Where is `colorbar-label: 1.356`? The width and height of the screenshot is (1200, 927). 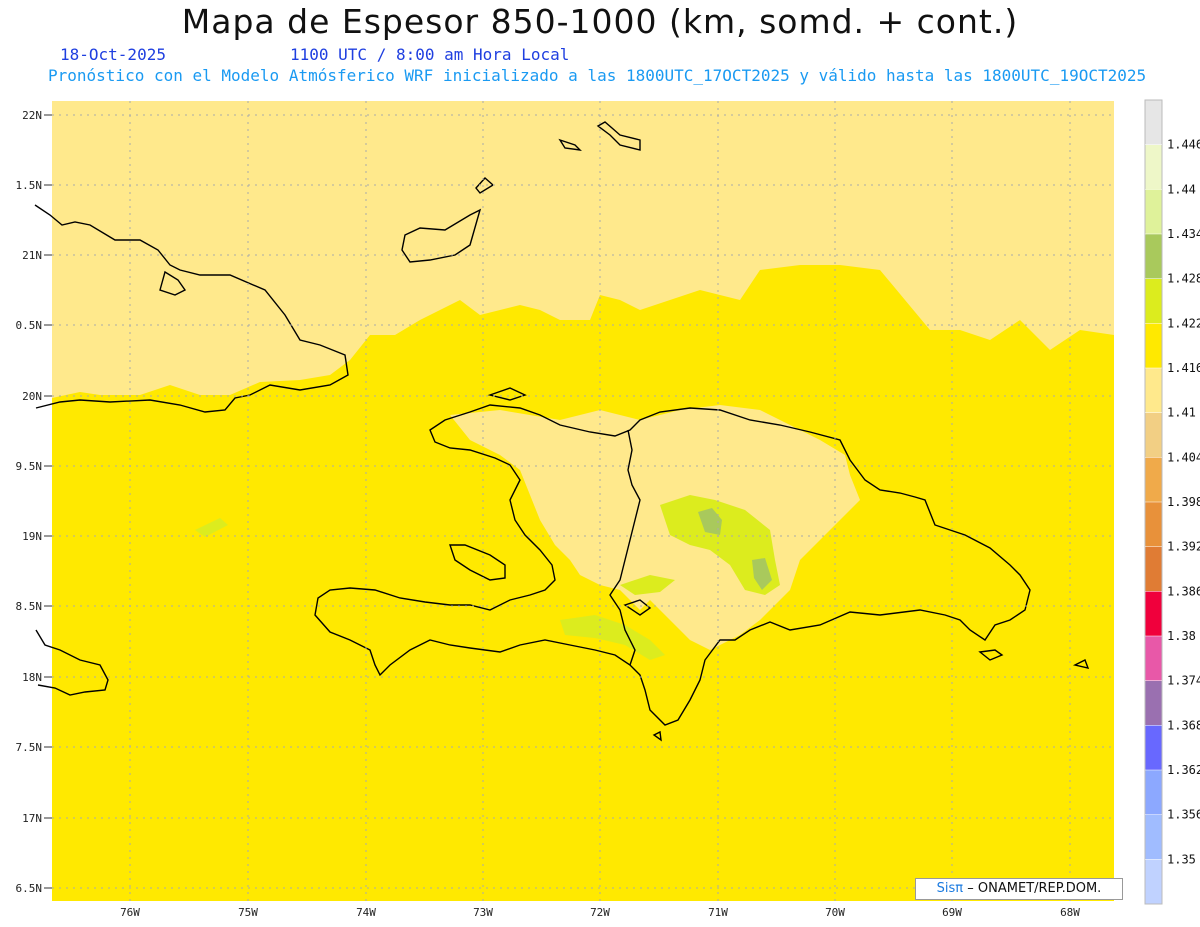
colorbar-label: 1.356 is located at coordinates (1183, 815).